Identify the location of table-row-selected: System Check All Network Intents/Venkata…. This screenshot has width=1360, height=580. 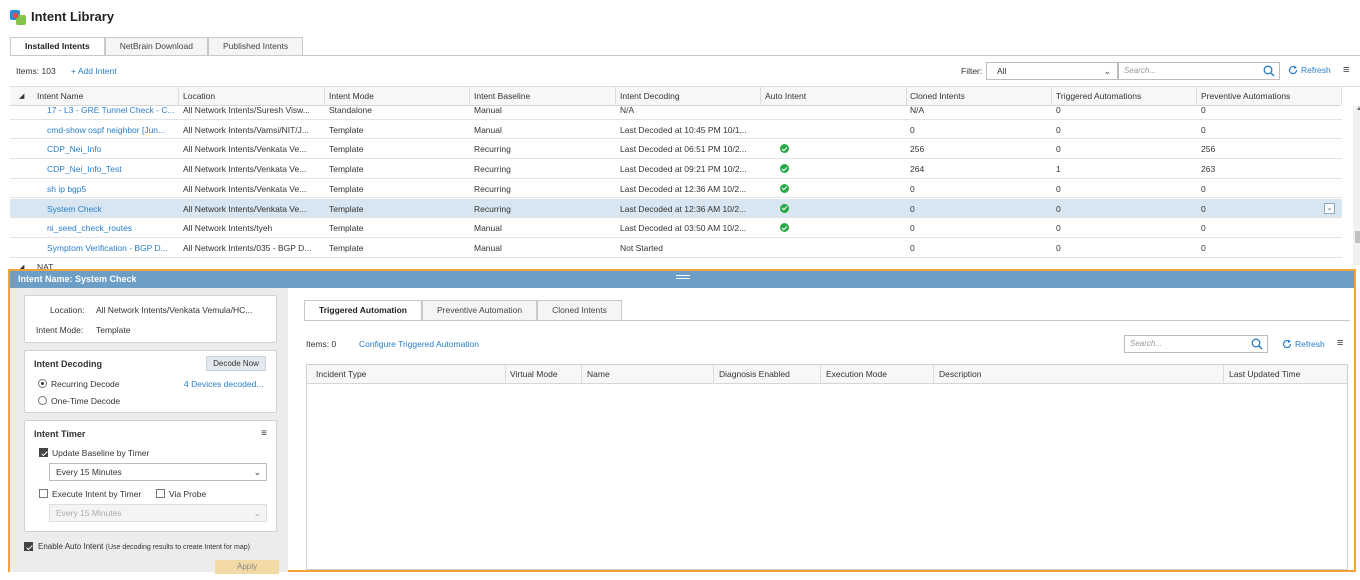
(676, 208).